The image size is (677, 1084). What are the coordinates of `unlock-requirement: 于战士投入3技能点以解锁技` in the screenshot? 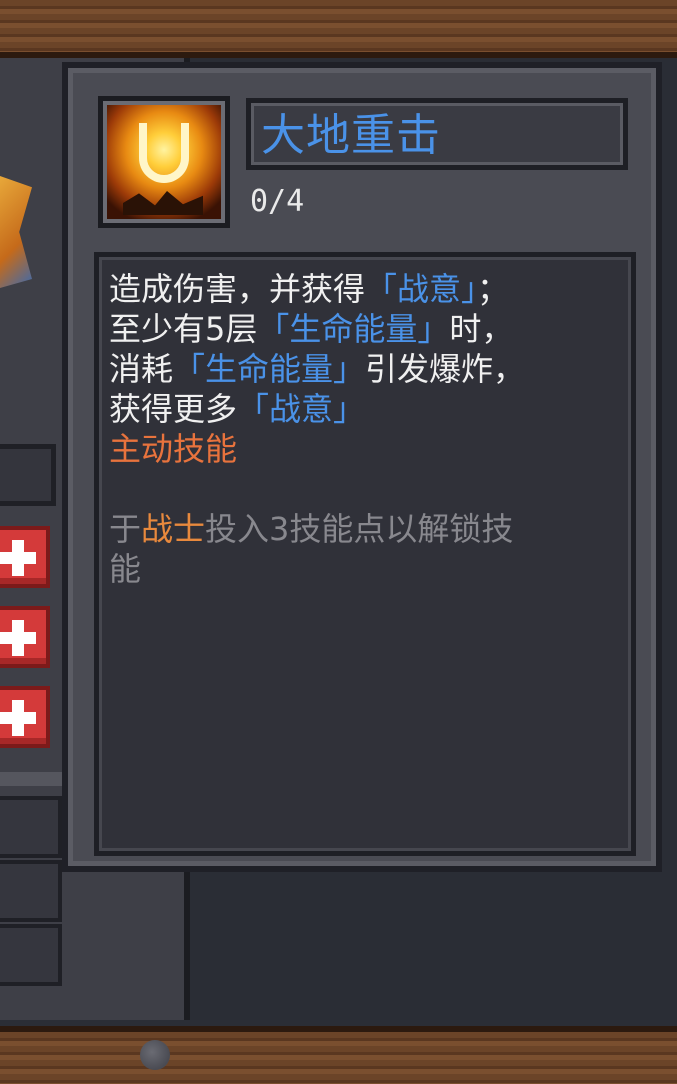 It's located at (311, 529).